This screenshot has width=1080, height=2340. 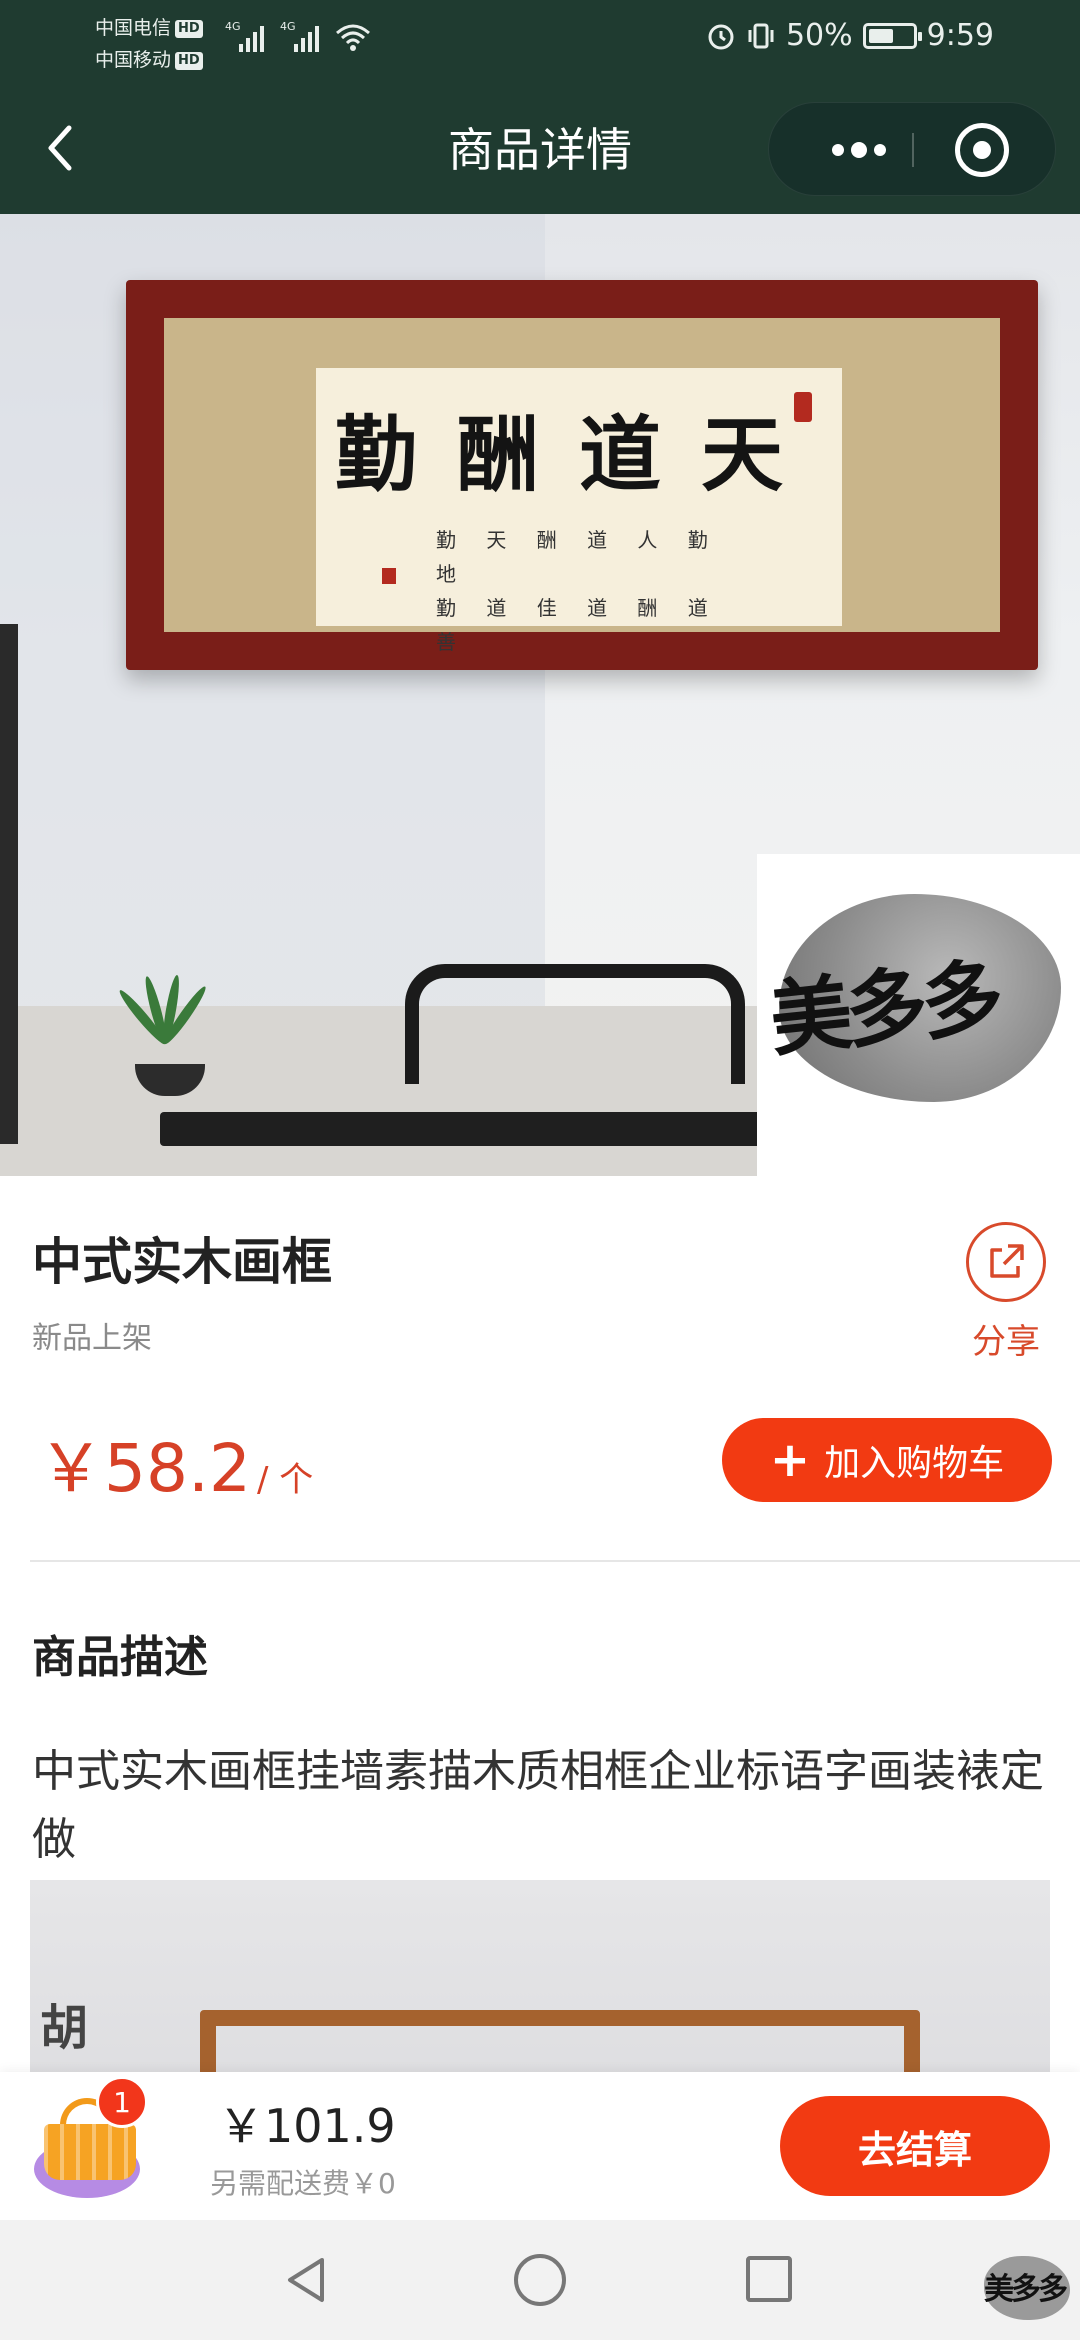 I want to click on cart-count-badge: 1, so click(x=122, y=2102).